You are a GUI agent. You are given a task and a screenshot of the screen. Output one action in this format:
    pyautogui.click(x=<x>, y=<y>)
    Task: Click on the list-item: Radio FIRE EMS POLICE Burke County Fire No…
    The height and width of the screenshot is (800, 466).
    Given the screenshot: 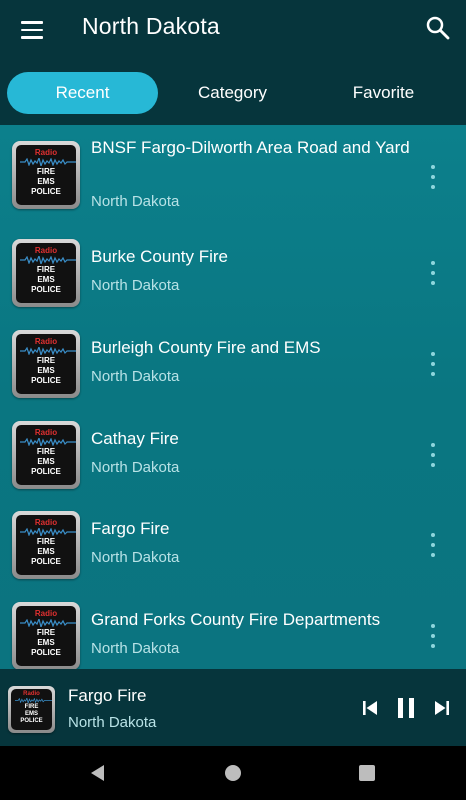 What is the action you would take?
    pyautogui.click(x=233, y=276)
    